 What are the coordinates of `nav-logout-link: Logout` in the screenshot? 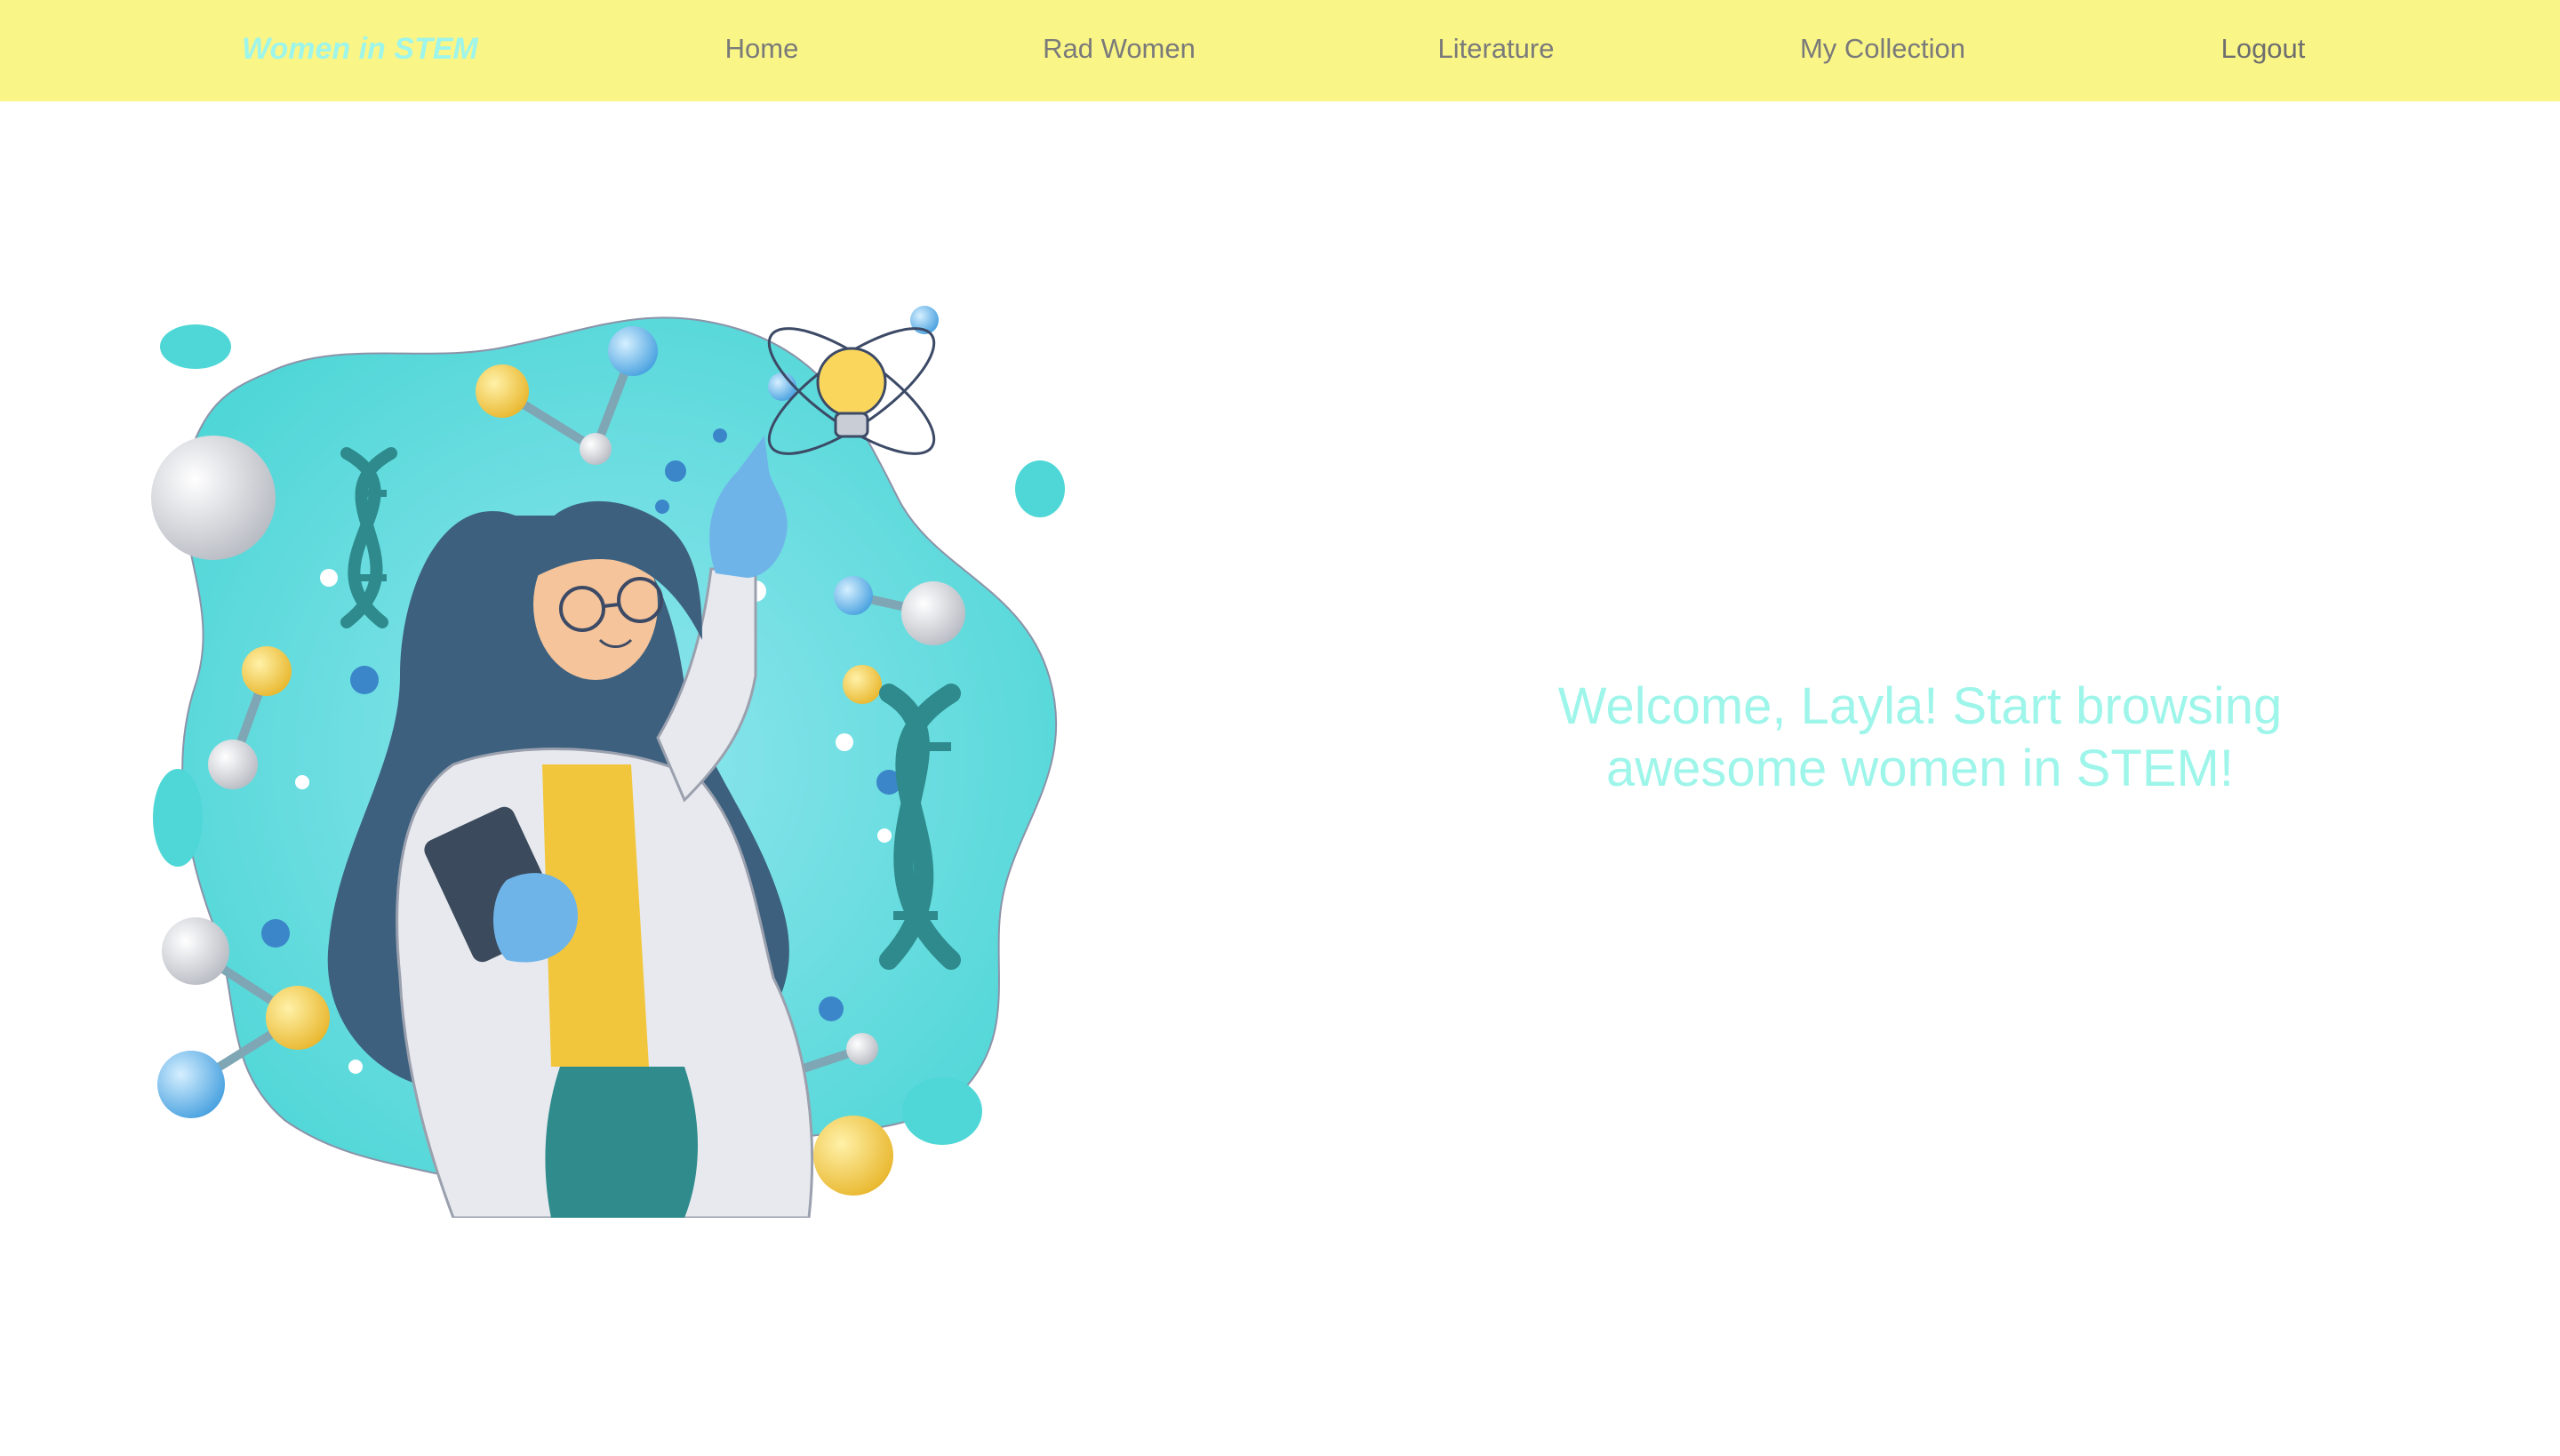 It's located at (2263, 50).